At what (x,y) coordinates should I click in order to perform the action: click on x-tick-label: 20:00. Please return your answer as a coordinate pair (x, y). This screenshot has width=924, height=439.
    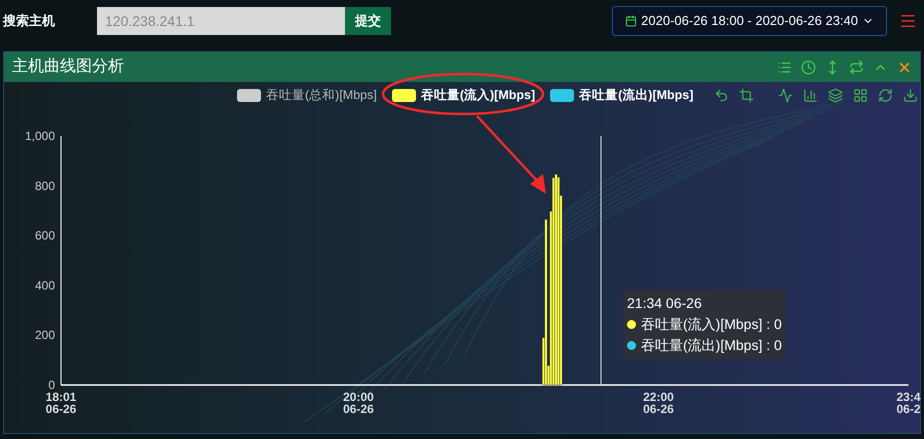
    Looking at the image, I should click on (358, 397).